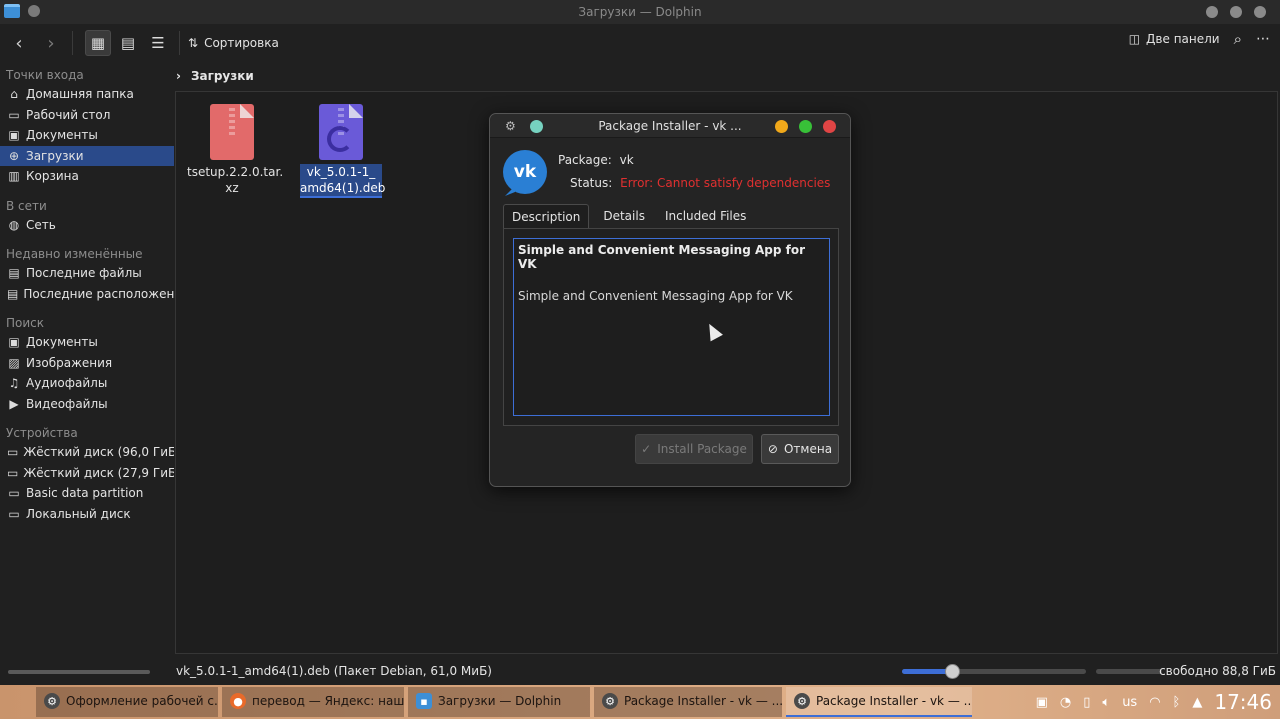 The image size is (1280, 719). Describe the element at coordinates (98, 43) in the screenshot. I see `icons-view-button: ▦` at that location.